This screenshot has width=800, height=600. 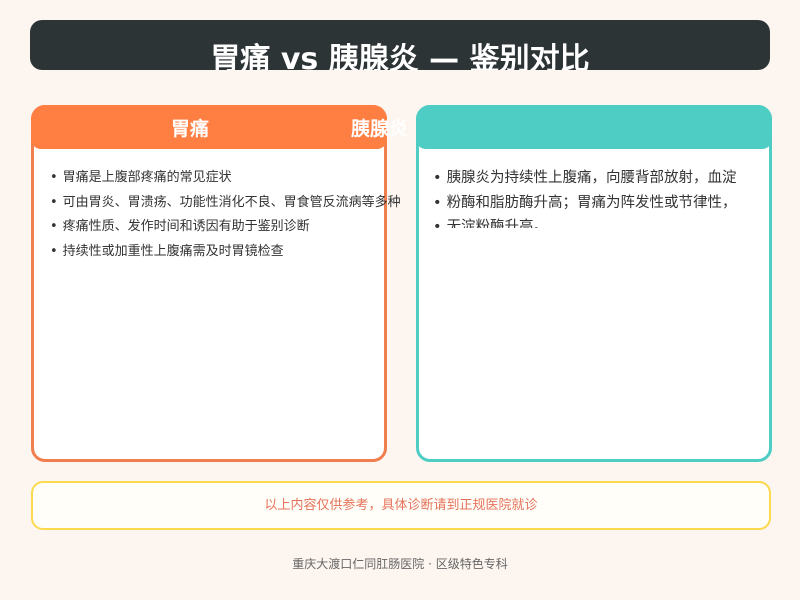 I want to click on stomach-pain-card-header: 胃痛 胰腺炎, so click(x=219, y=127).